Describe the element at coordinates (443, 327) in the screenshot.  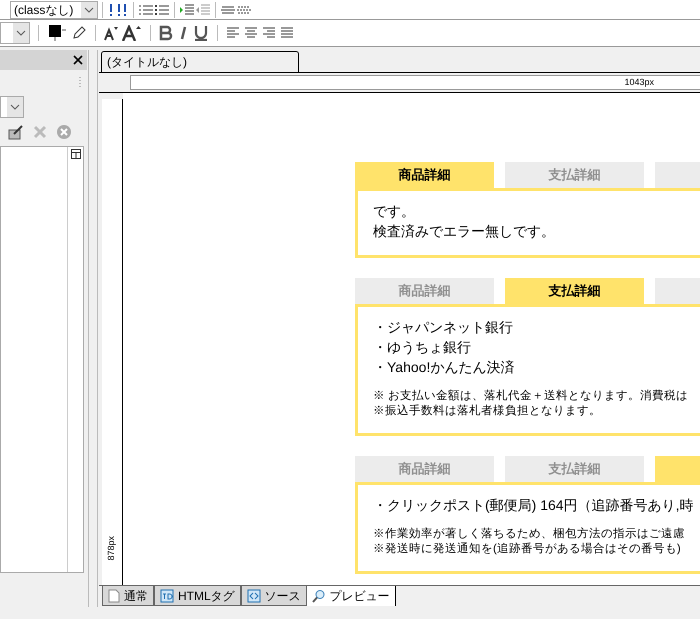
I see `panel-text: ・ジャパンネット銀行` at that location.